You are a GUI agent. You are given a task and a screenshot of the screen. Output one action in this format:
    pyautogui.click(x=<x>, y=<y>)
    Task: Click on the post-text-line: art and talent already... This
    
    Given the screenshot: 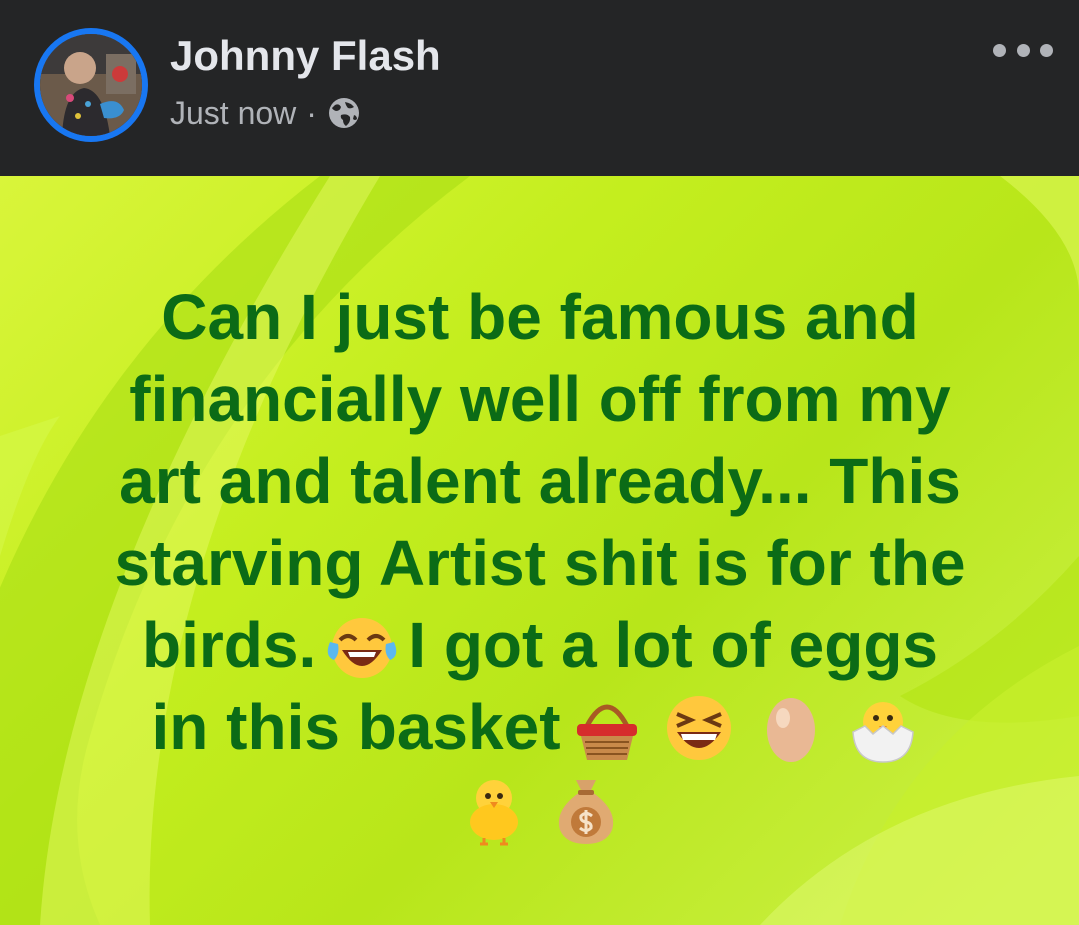 What is the action you would take?
    pyautogui.click(x=540, y=481)
    